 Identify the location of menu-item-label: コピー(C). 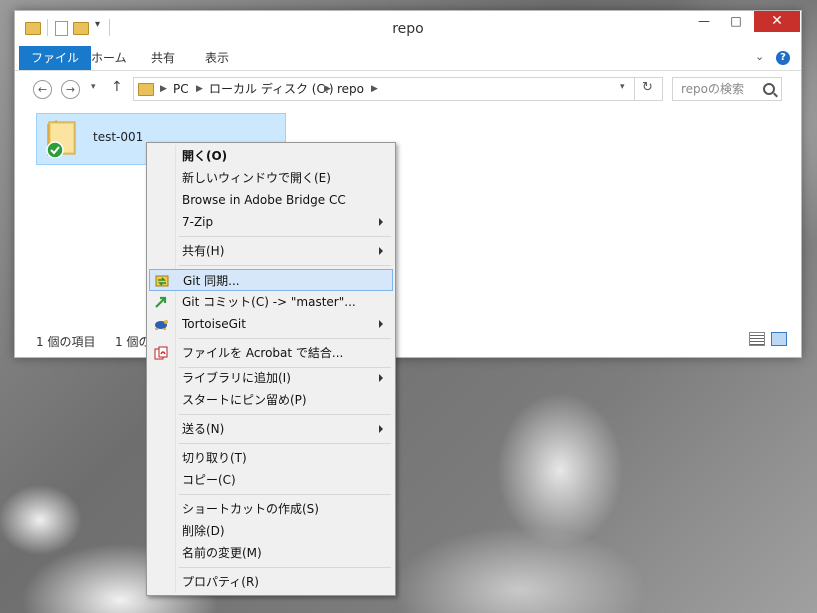
(209, 480).